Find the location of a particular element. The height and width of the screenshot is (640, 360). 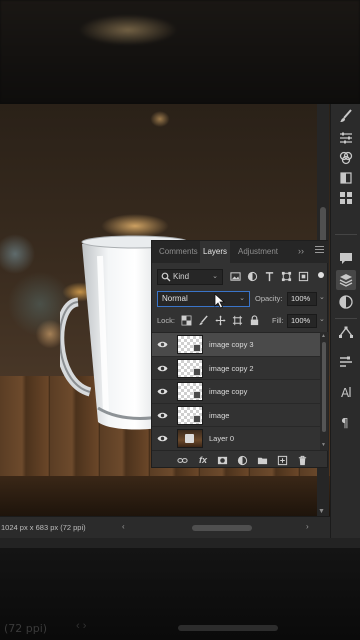

lock-label: Lock: is located at coordinates (166, 320).